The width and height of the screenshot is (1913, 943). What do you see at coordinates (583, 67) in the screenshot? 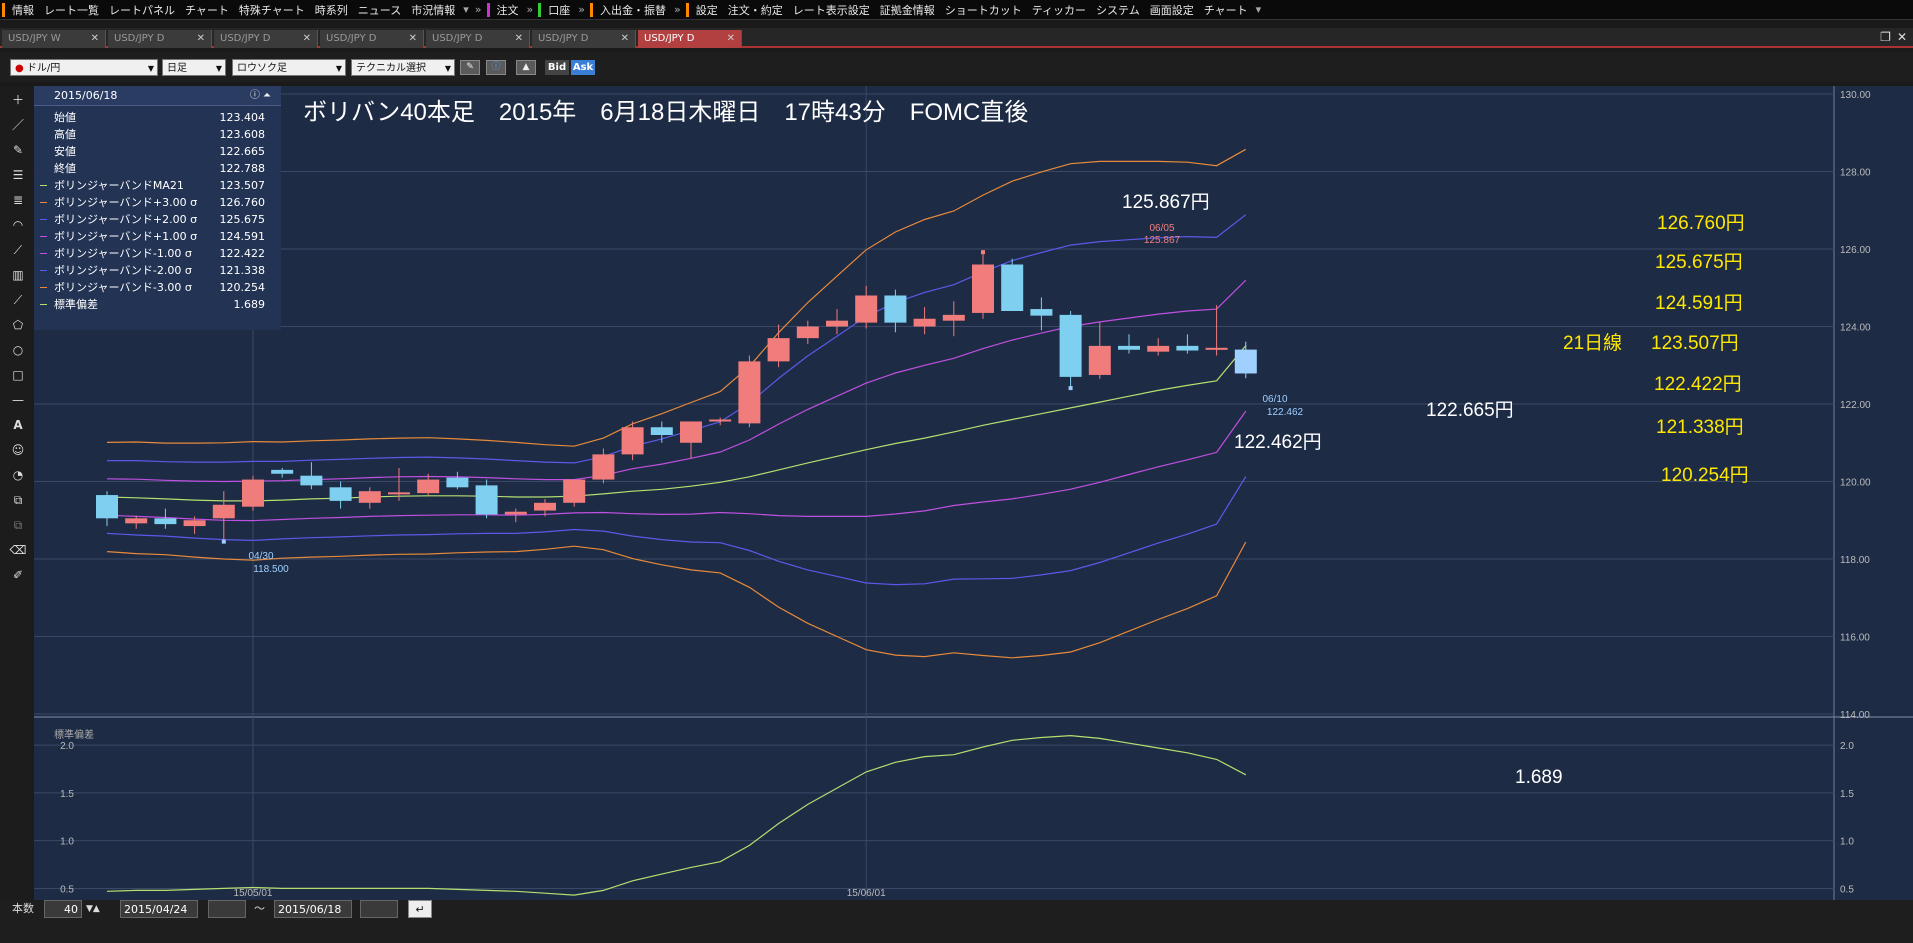
I see `ask-button: Ask` at bounding box center [583, 67].